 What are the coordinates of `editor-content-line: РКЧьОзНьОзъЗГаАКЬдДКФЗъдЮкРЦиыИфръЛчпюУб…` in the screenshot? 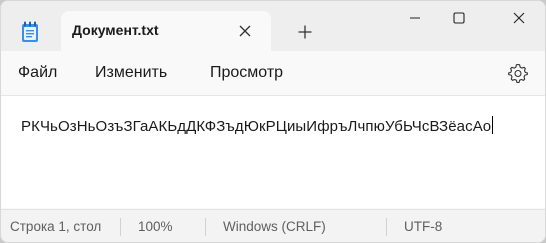 It's located at (257, 125).